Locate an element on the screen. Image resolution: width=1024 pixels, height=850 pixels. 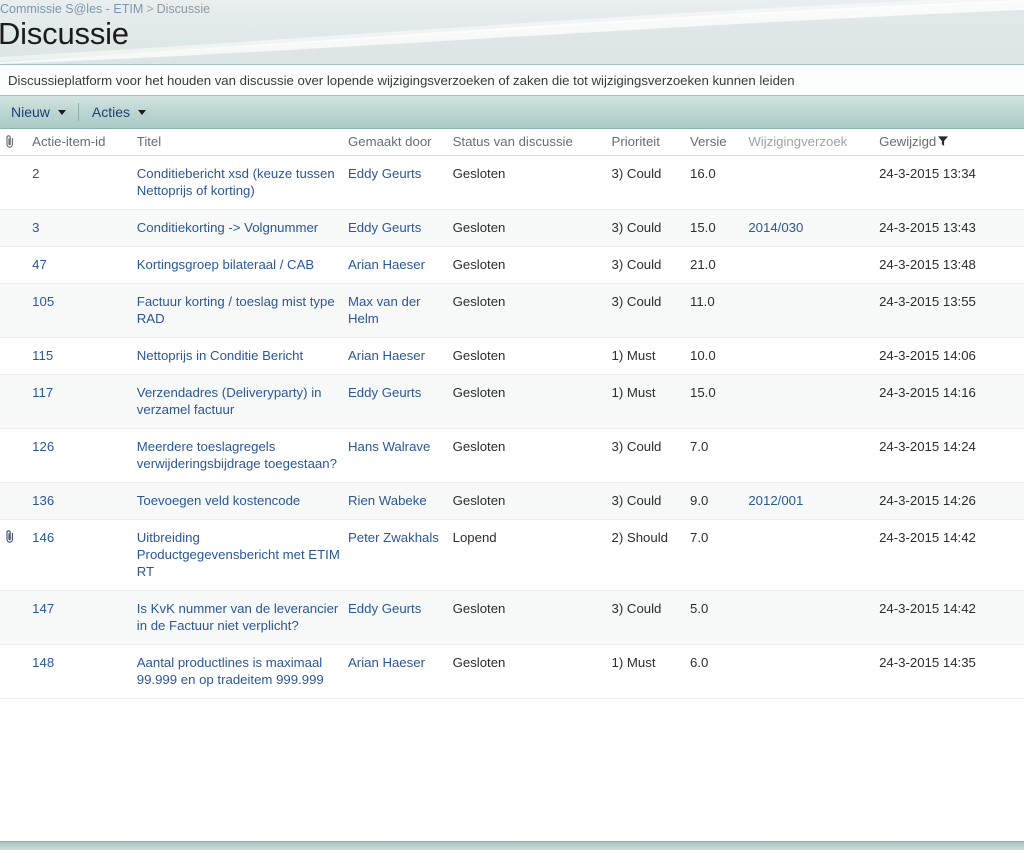
item-title-link: Nettoprijs in Conditie Bericht is located at coordinates (220, 355).